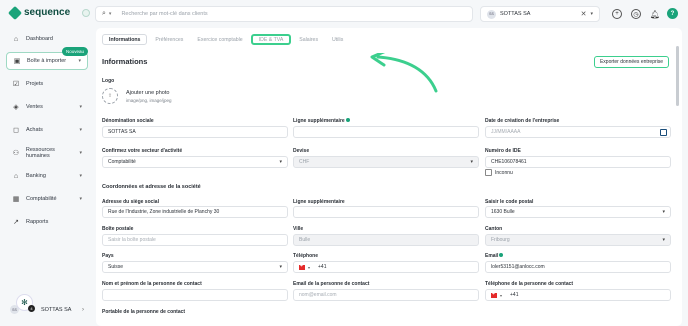 The width and height of the screenshot is (688, 326). Describe the element at coordinates (578, 162) in the screenshot. I see `ide-field: CHE106078461` at that location.